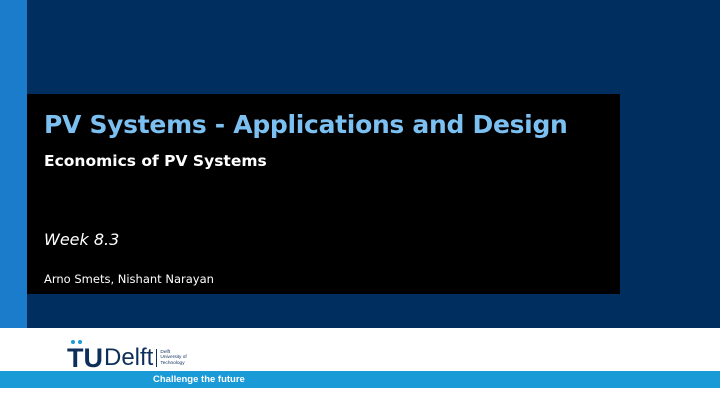 The width and height of the screenshot is (720, 405). I want to click on logo-subtitle: Delft University of Technology, so click(173, 358).